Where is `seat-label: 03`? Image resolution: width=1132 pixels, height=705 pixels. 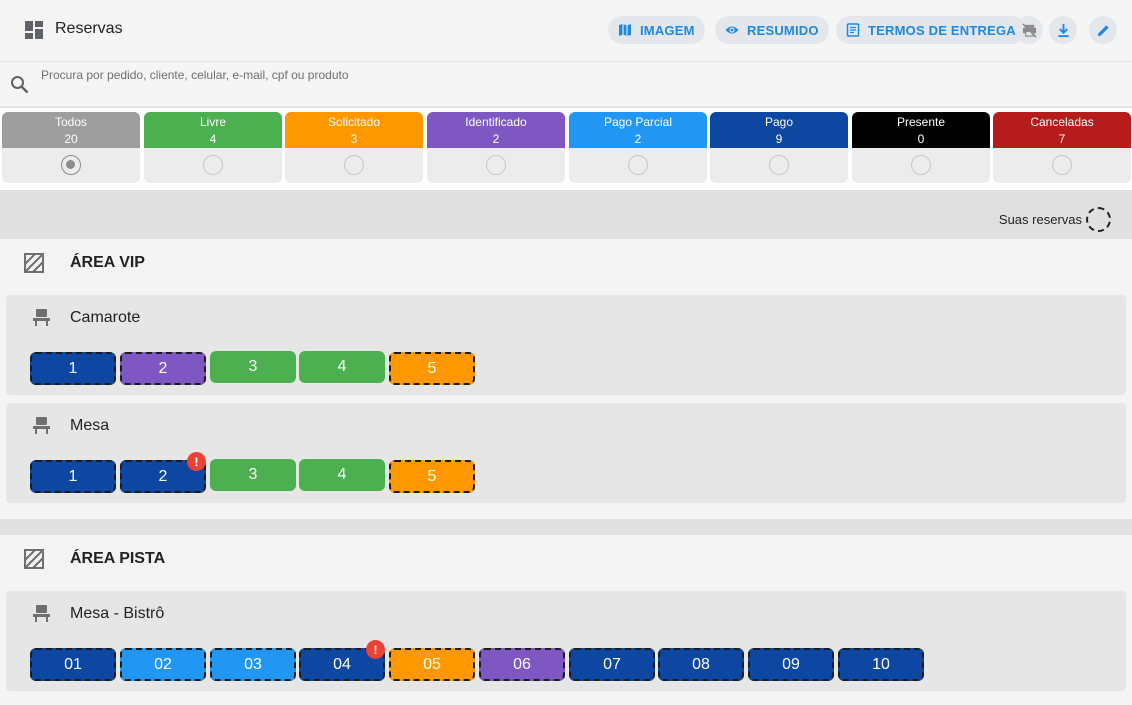 seat-label: 03 is located at coordinates (253, 664).